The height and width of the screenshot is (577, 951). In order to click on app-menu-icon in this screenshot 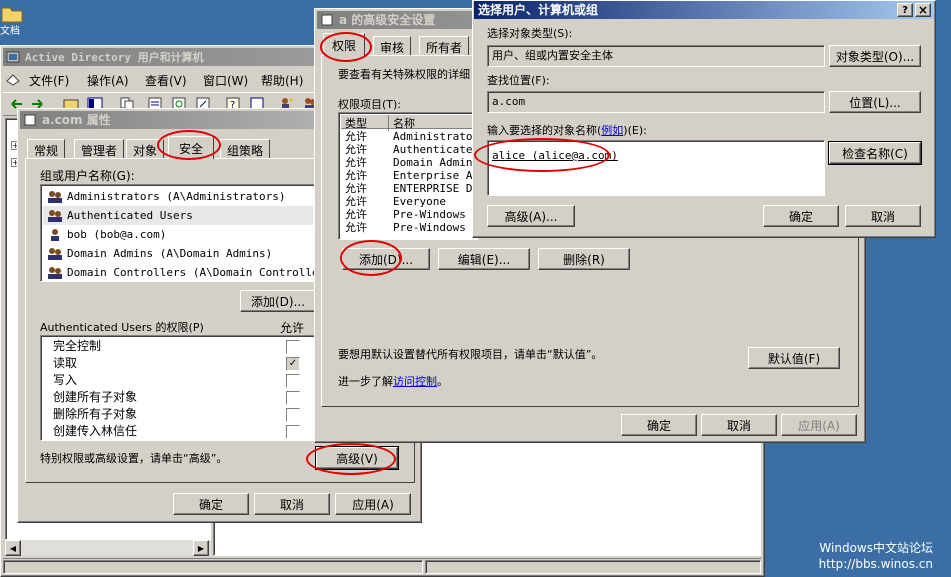, I will do `click(13, 79)`.